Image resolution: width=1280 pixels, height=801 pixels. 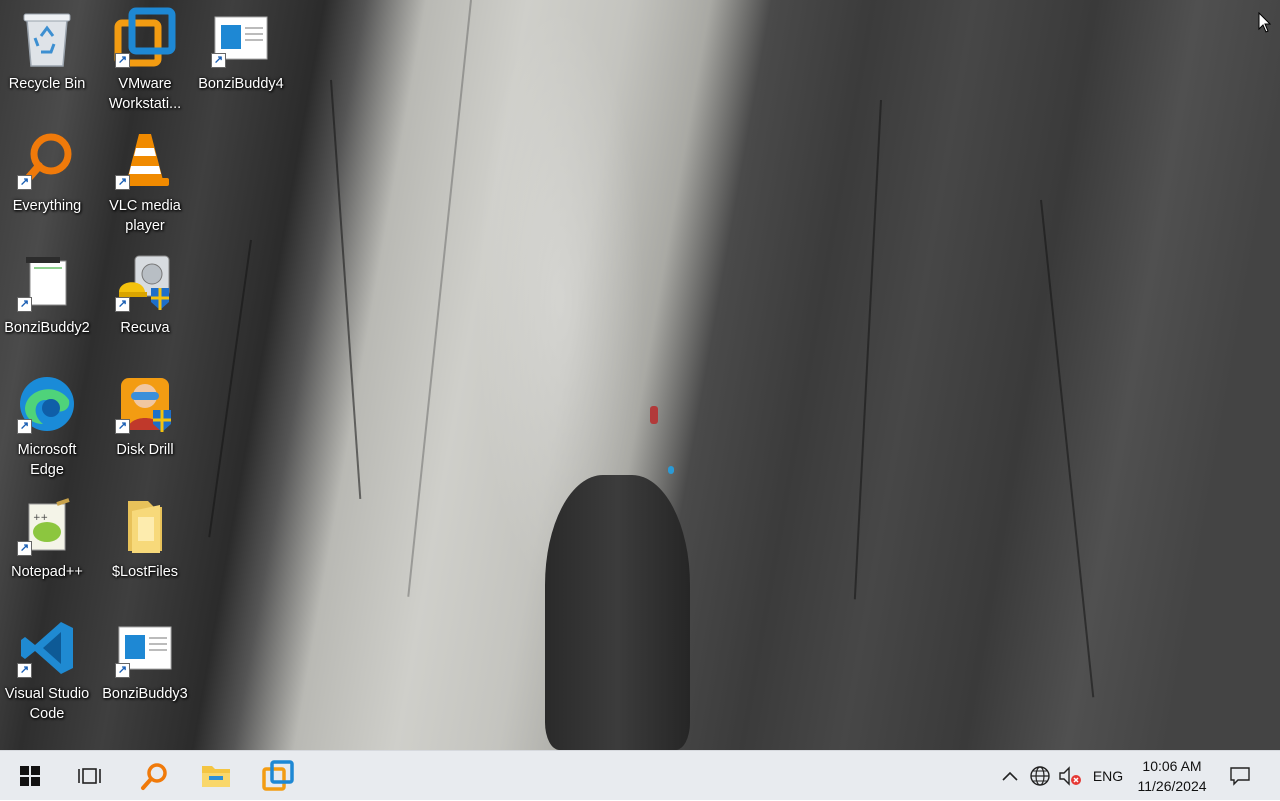 What do you see at coordinates (1172, 786) in the screenshot?
I see `clock-date: 11/26/2024` at bounding box center [1172, 786].